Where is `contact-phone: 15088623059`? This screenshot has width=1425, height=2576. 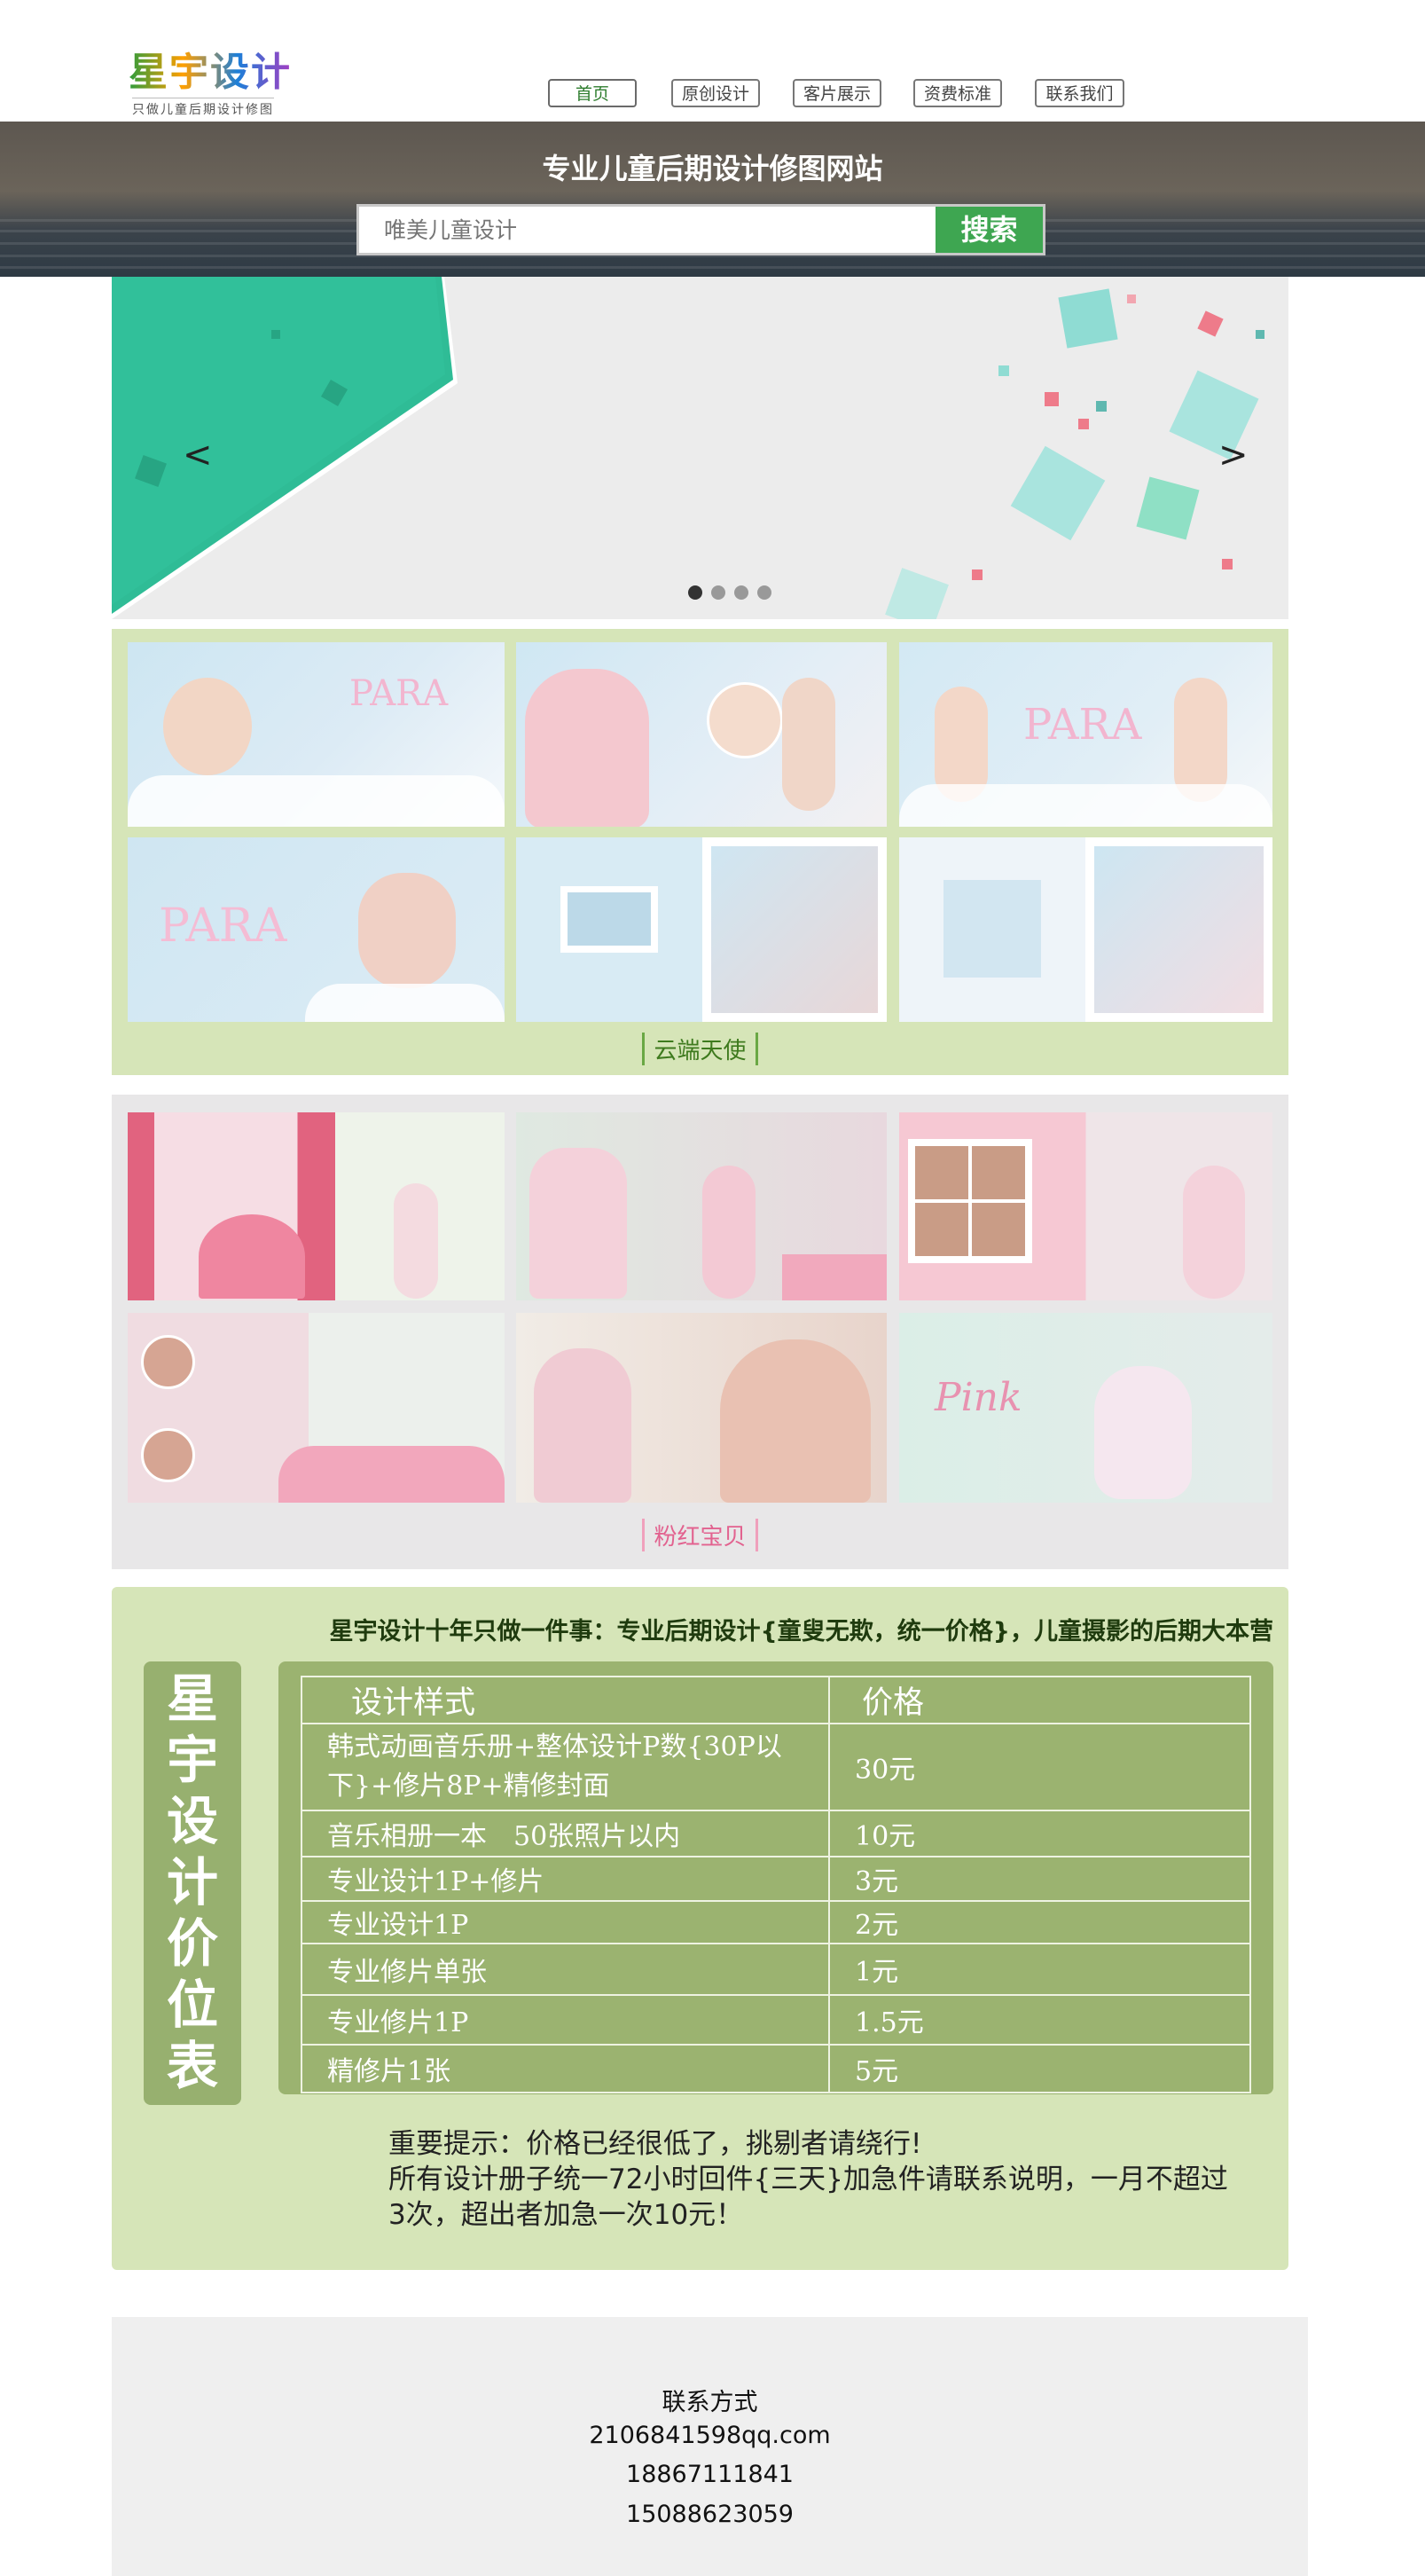 contact-phone: 15088623059 is located at coordinates (710, 2514).